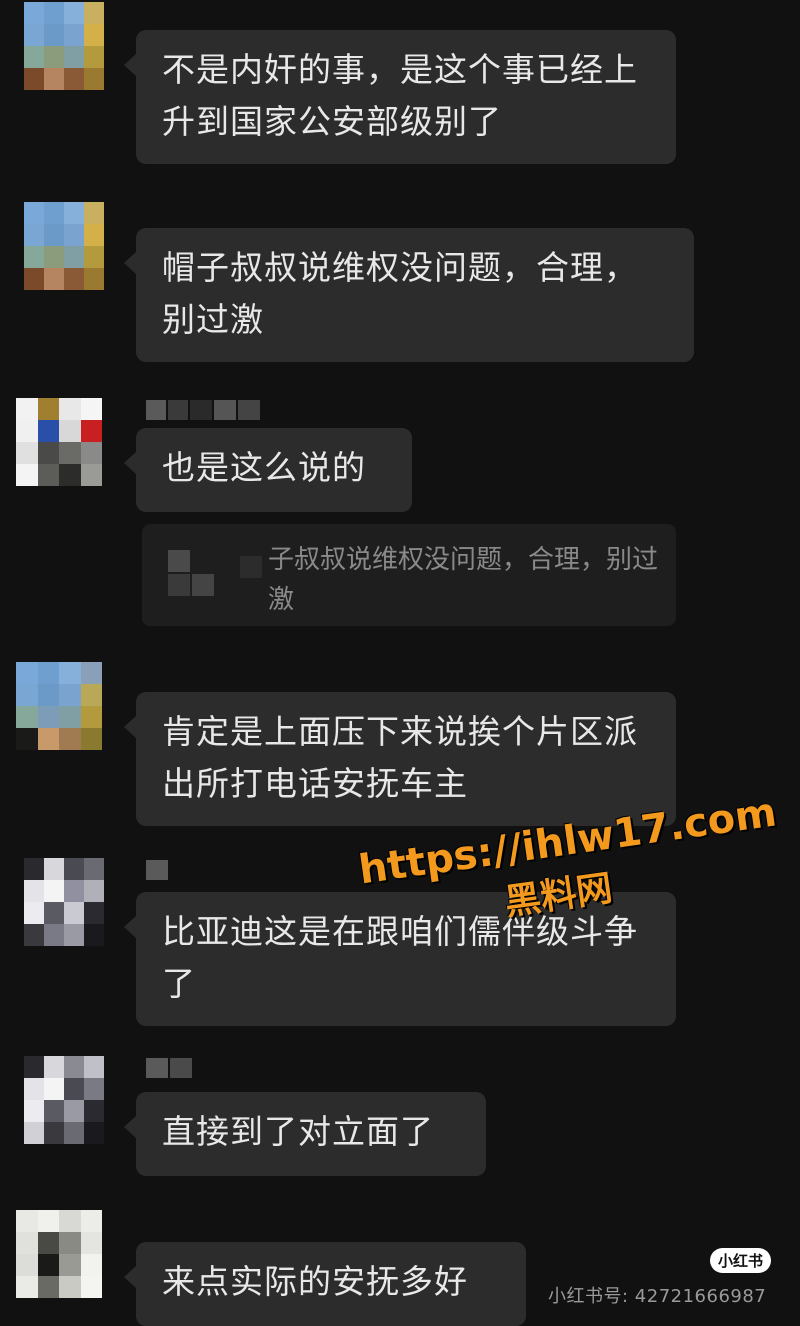 This screenshot has height=1326, width=800. I want to click on message-text: 肯定是上面压下来说挨个片区派出所打电话安抚车主, so click(400, 757).